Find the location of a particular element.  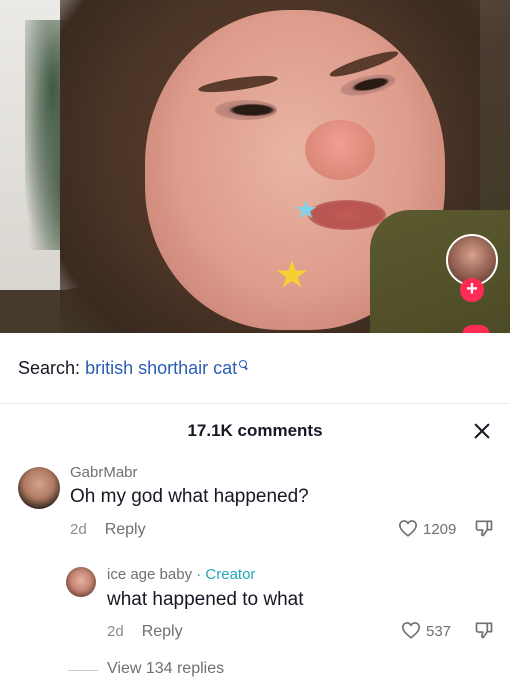

creator-badge: · Creator is located at coordinates (226, 574).